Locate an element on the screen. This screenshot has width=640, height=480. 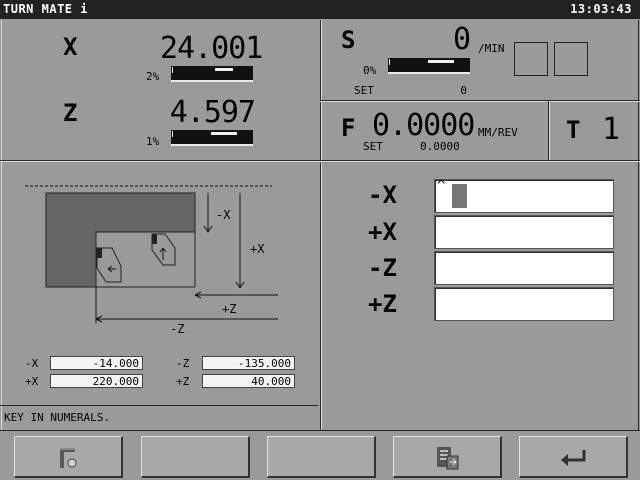
spindle-load-bar is located at coordinates (429, 66).